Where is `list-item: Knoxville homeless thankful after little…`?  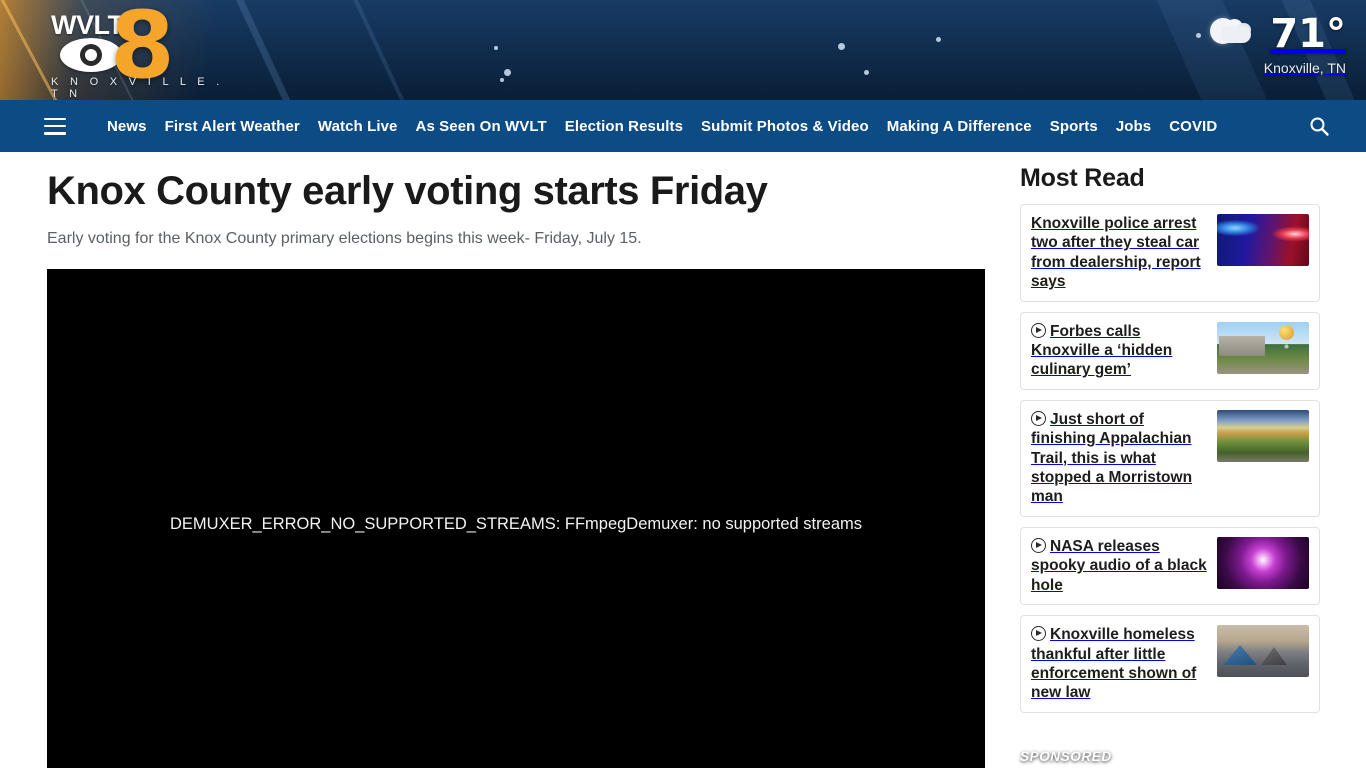
list-item: Knoxville homeless thankful after little… is located at coordinates (1170, 664).